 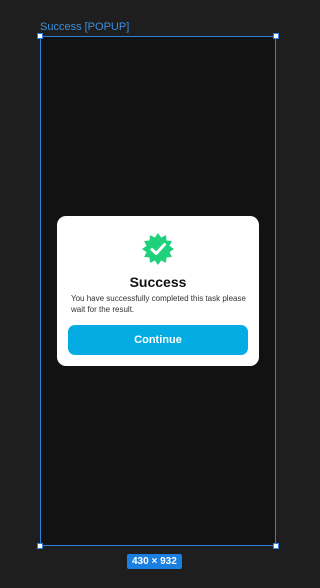 What do you see at coordinates (84, 27) in the screenshot?
I see `frame-label: Success [POPUP]` at bounding box center [84, 27].